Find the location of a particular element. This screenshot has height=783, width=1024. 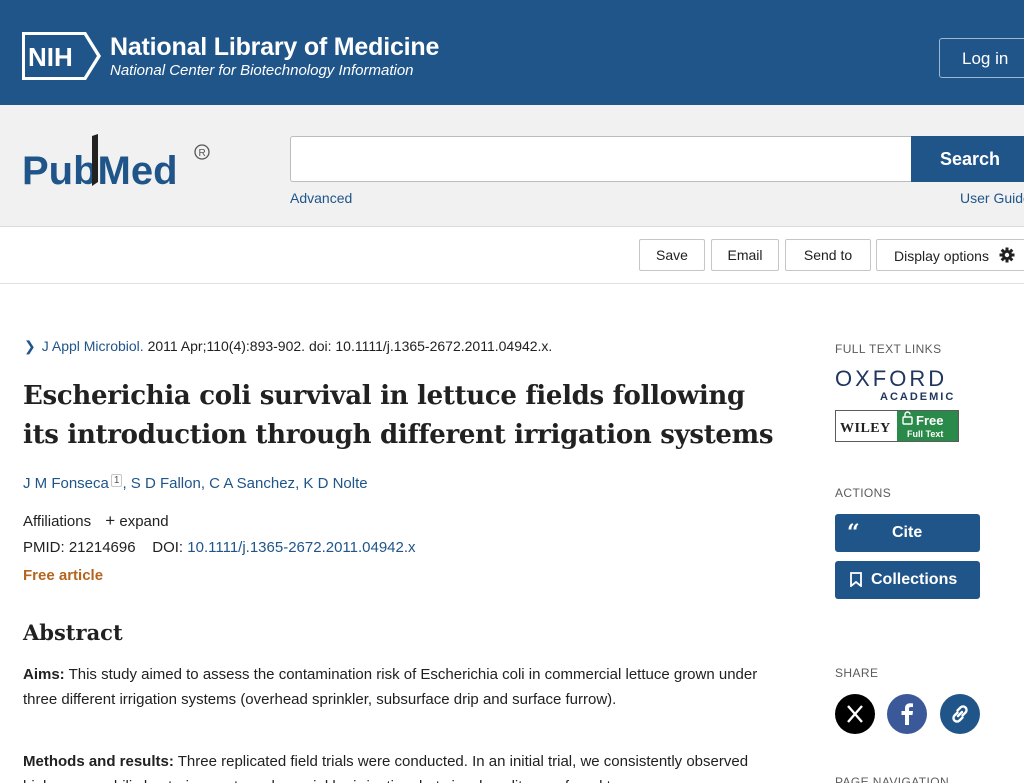

academic-logo-text: ACADEMIC is located at coordinates (917, 397).